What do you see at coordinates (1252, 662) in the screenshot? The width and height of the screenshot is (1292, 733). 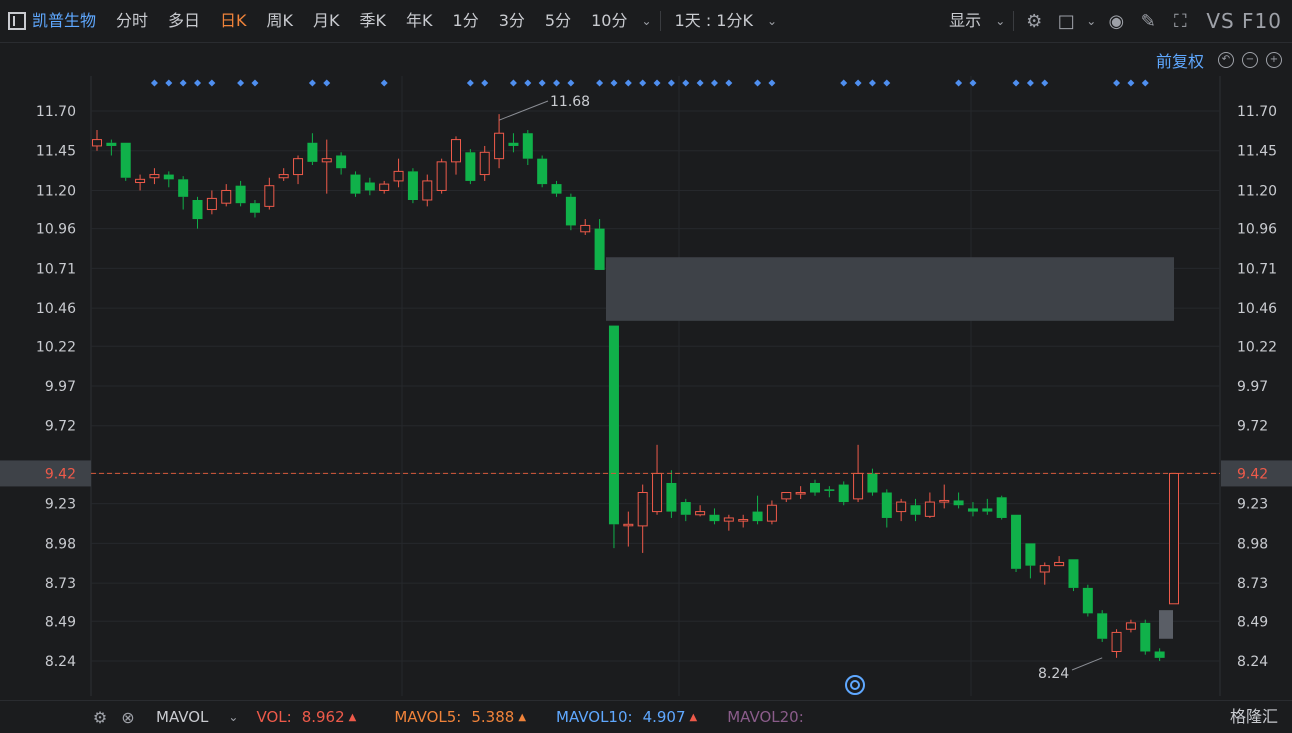 I see `y-tick-label-right: 8.24` at bounding box center [1252, 662].